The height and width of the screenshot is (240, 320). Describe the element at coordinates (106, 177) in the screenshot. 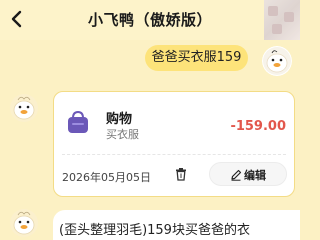

I see `record-date: 2026年05月05日` at that location.